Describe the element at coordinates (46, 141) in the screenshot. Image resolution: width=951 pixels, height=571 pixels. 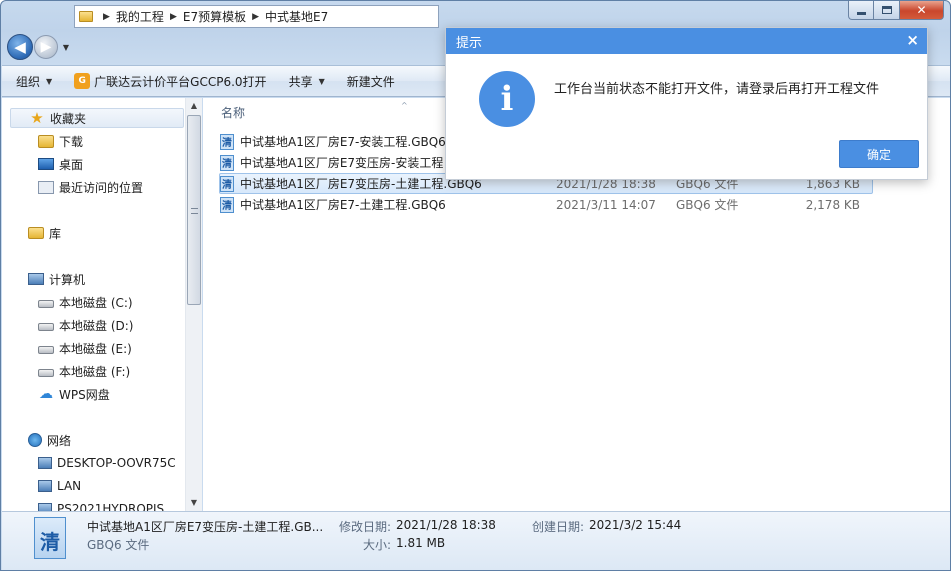
I see `downloads-folder-icon` at that location.